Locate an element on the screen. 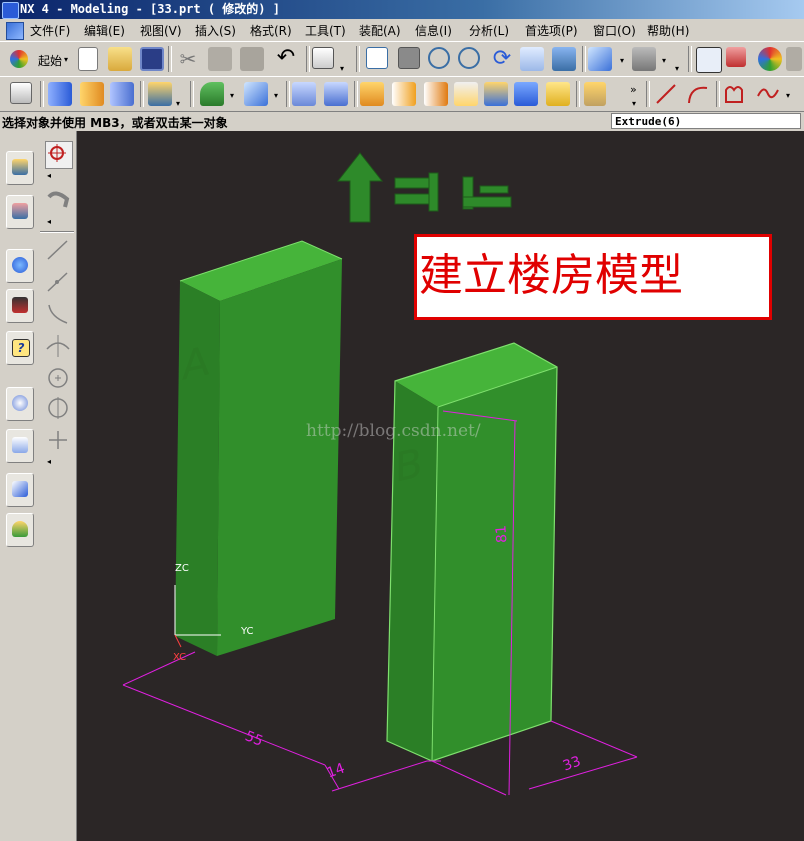 This screenshot has height=841, width=804. extrude-icon is located at coordinates (60, 94).